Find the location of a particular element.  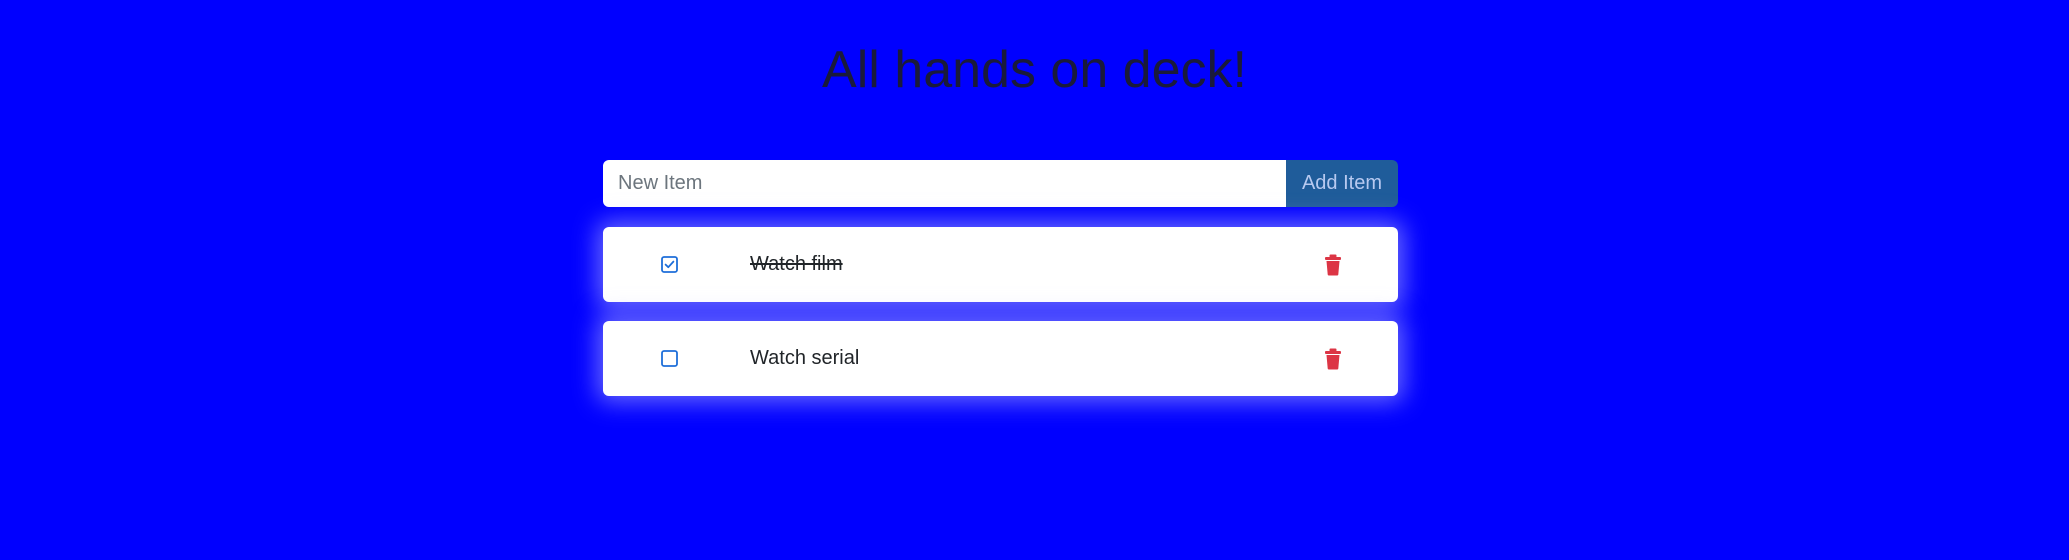

todo-label: Watch film is located at coordinates (796, 264).